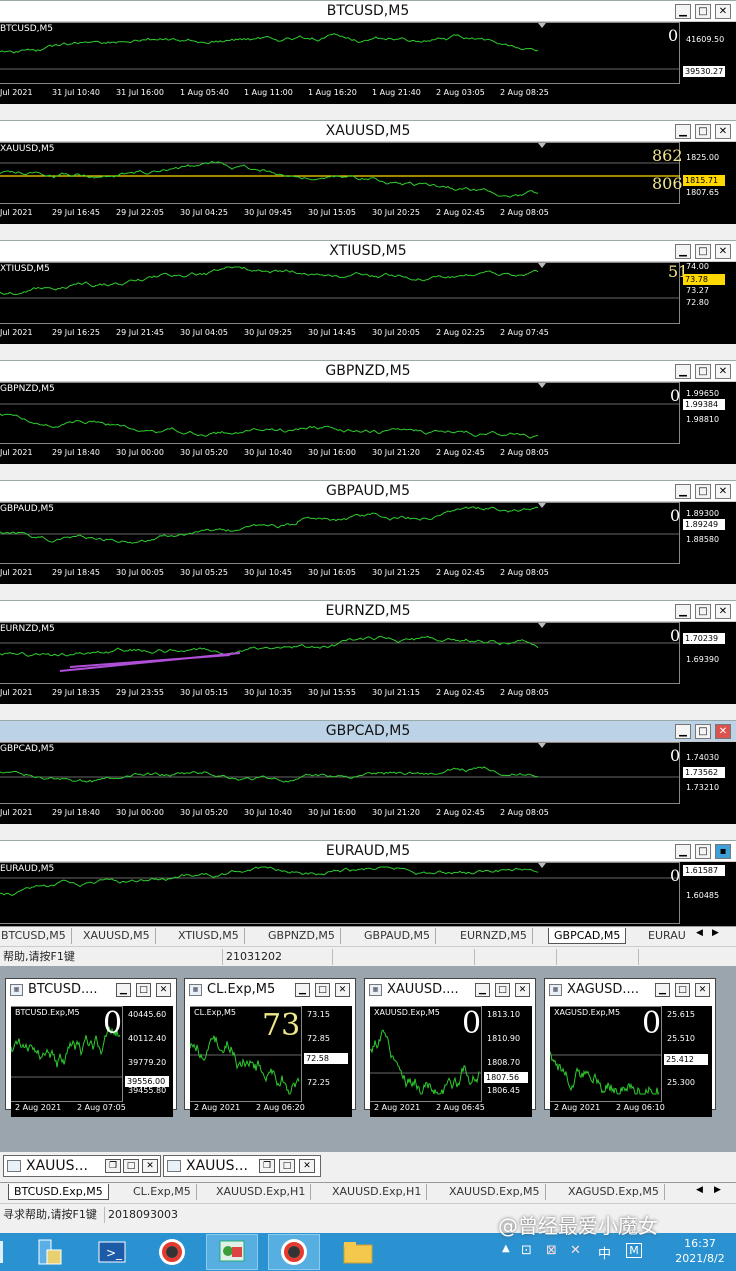 Image resolution: width=736 pixels, height=1271 pixels. What do you see at coordinates (368, 611) in the screenshot?
I see `window-titlebar: EURNZD,M5 ▁ □ ✕` at bounding box center [368, 611].